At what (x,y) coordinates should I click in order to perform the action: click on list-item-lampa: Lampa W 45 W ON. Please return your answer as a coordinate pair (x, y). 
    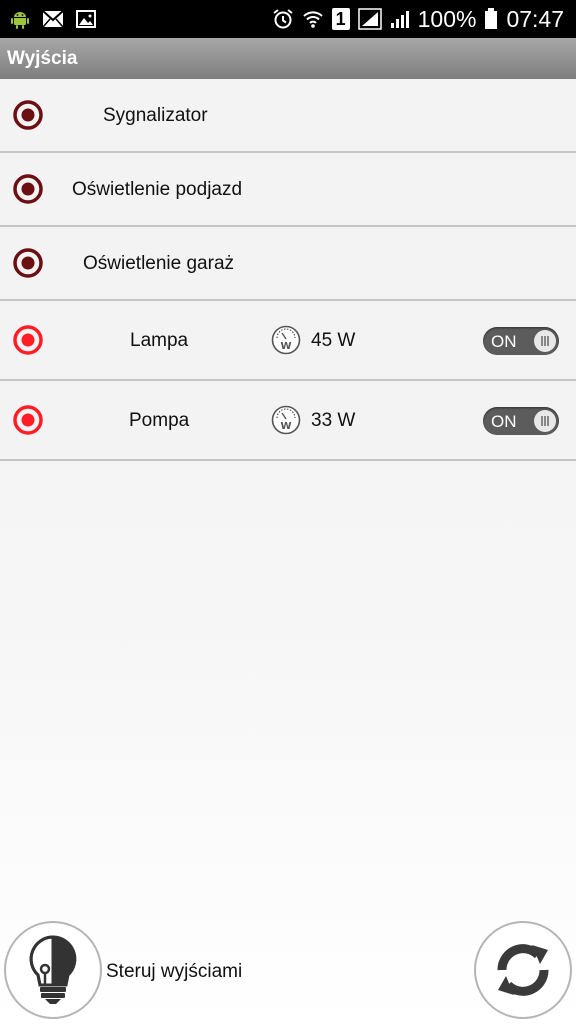
    Looking at the image, I should click on (288, 341).